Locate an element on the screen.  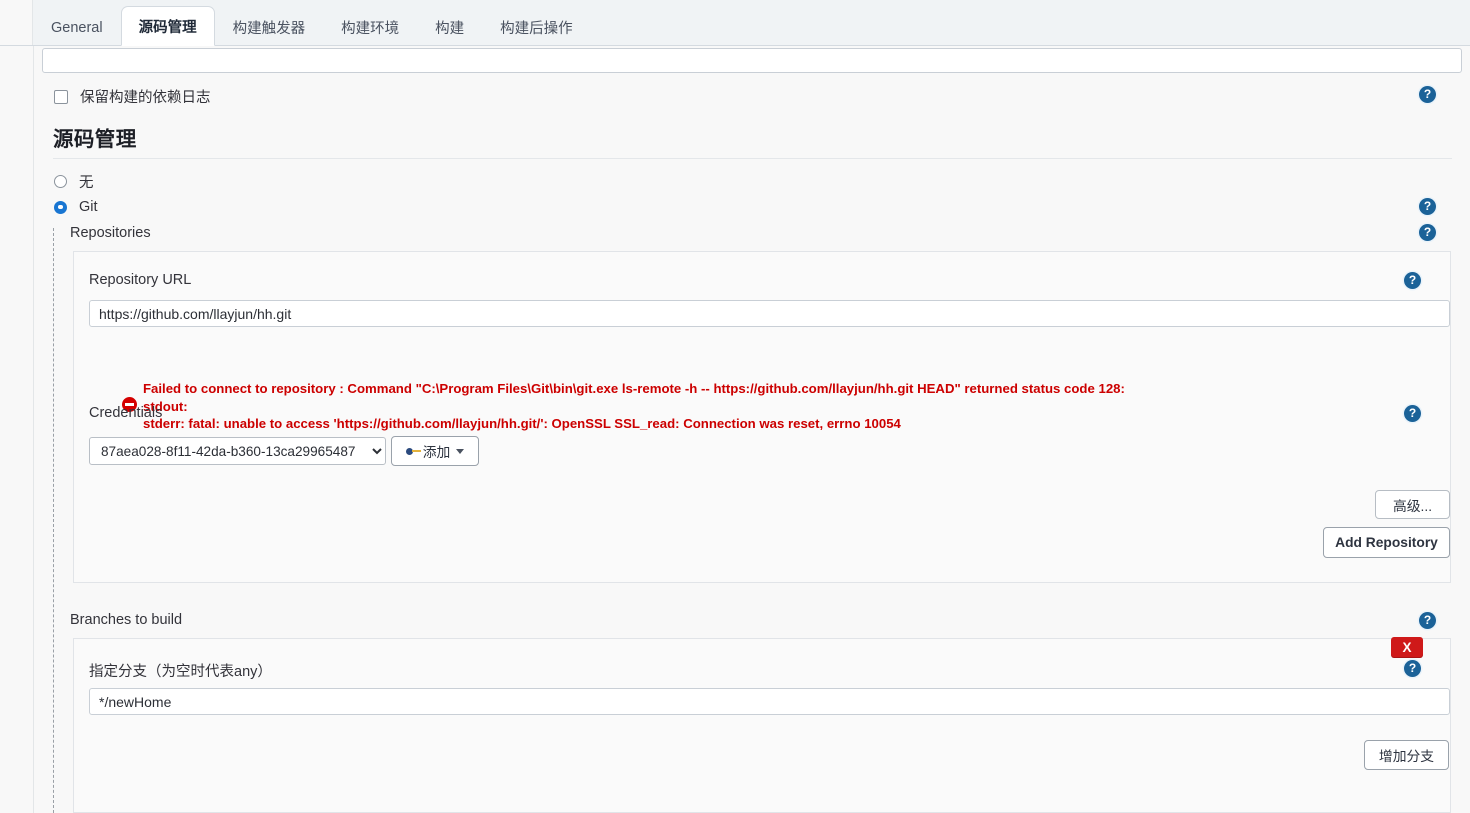
tab-source-code-management: 源码管理 is located at coordinates (167, 26).